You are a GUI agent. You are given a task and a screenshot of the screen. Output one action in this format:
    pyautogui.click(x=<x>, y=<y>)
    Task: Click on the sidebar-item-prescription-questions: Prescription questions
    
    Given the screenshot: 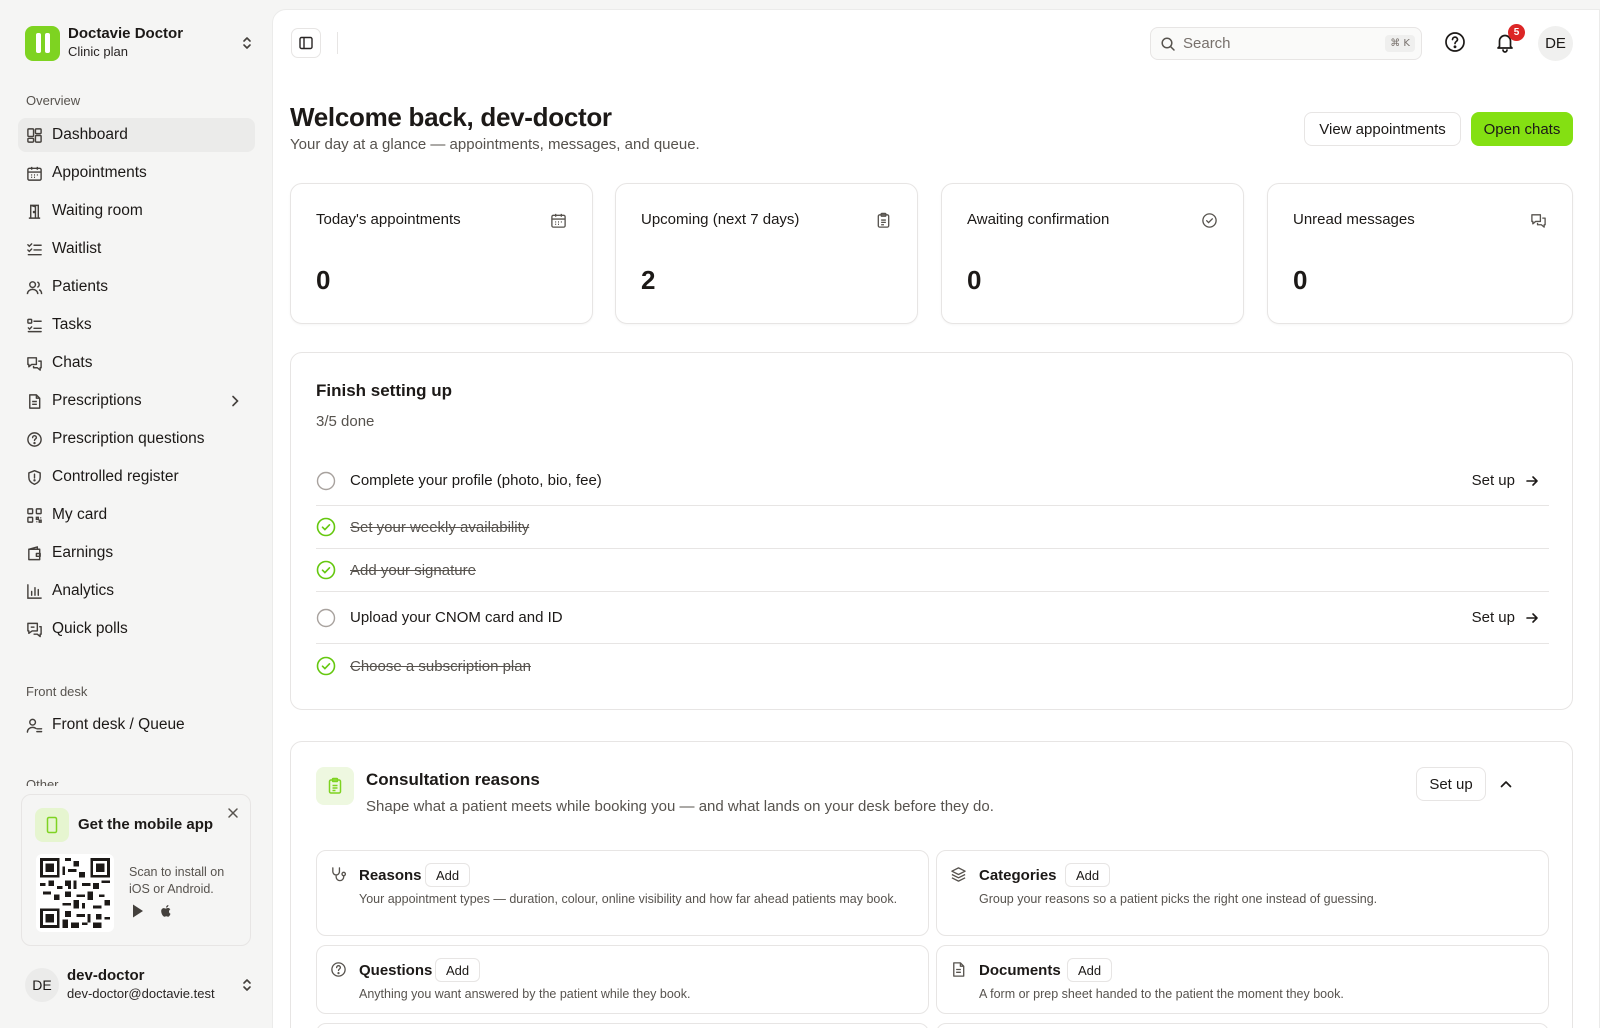 What is the action you would take?
    pyautogui.click(x=136, y=439)
    